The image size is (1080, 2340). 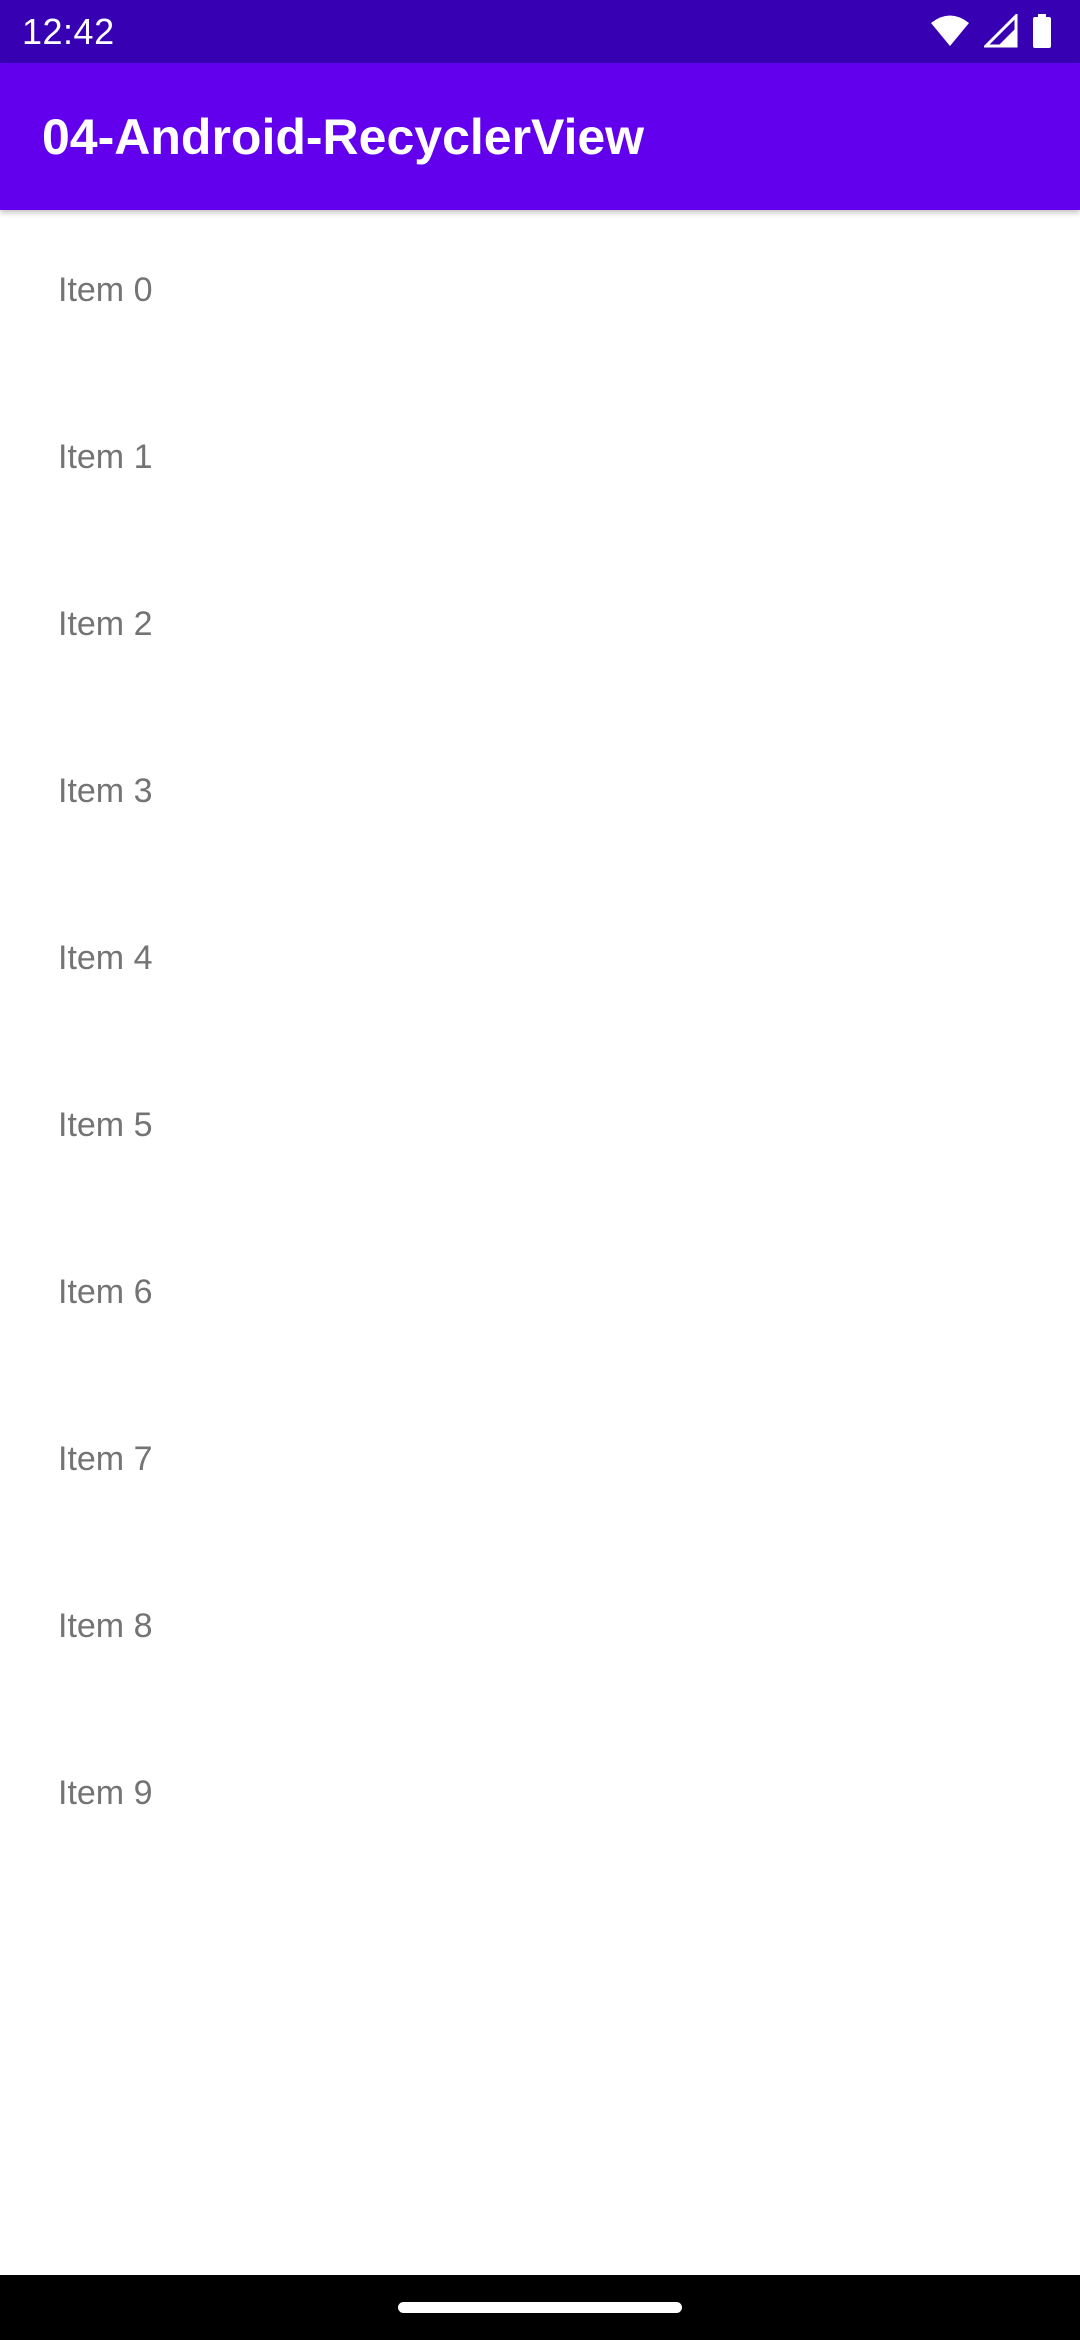 What do you see at coordinates (950, 31) in the screenshot?
I see `wifi-icon` at bounding box center [950, 31].